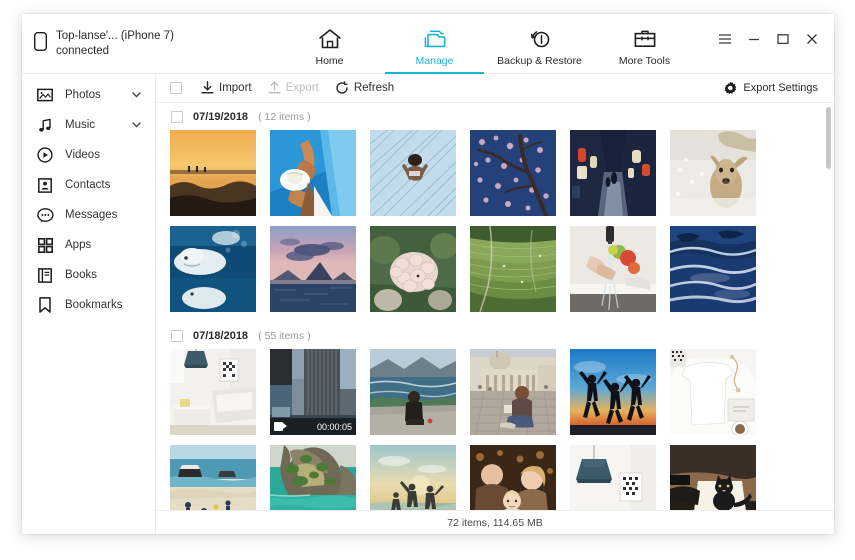 This screenshot has height=560, width=855. I want to click on sidebar-item-books: Books, so click(88, 275).